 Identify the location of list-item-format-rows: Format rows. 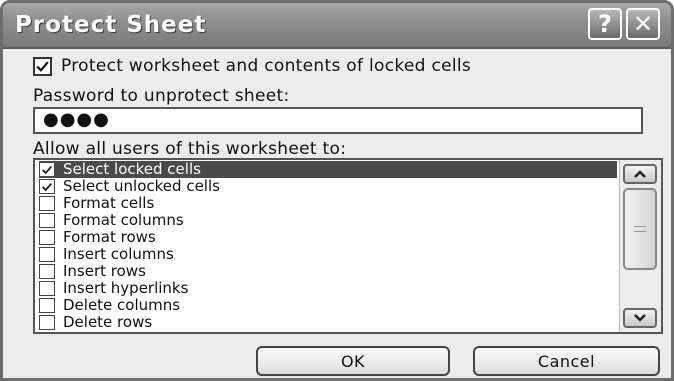
(328, 237).